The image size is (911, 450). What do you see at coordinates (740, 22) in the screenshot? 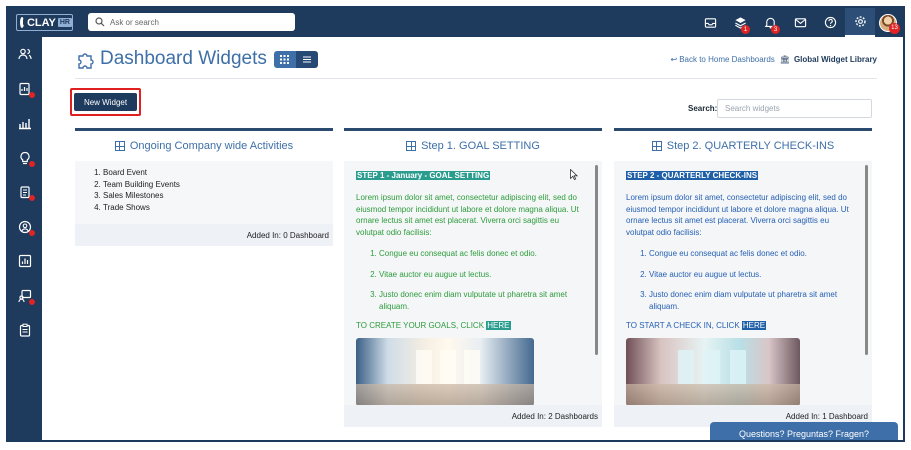
I see `tasks-button: 1` at bounding box center [740, 22].